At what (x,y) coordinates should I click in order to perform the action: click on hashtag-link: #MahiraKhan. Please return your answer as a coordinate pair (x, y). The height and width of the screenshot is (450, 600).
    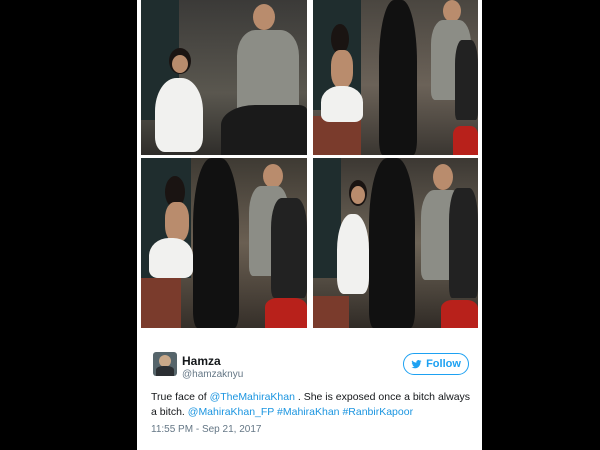
    Looking at the image, I should click on (308, 412).